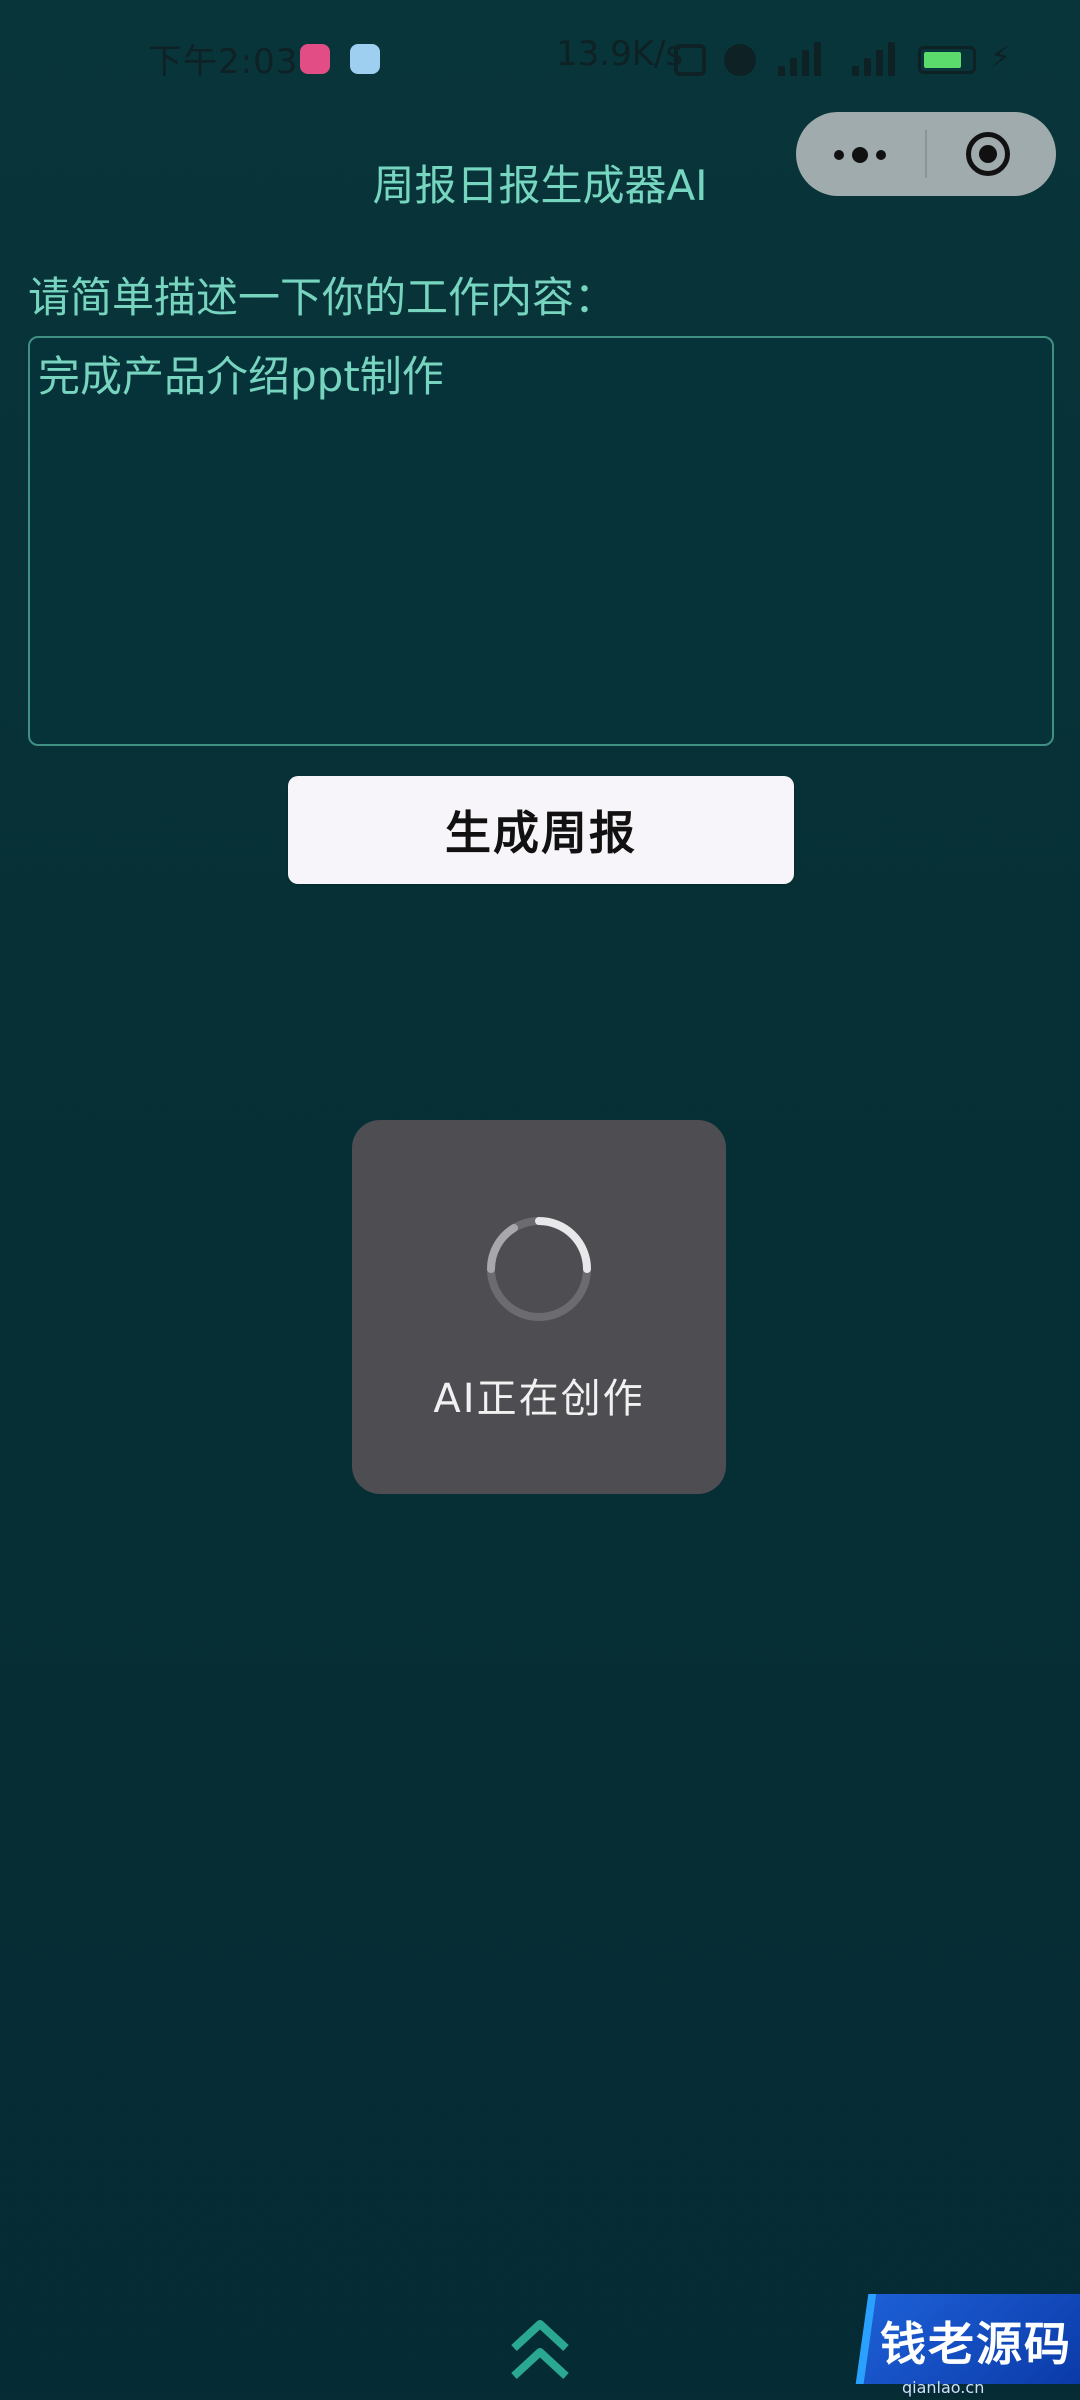  I want to click on more-button, so click(861, 154).